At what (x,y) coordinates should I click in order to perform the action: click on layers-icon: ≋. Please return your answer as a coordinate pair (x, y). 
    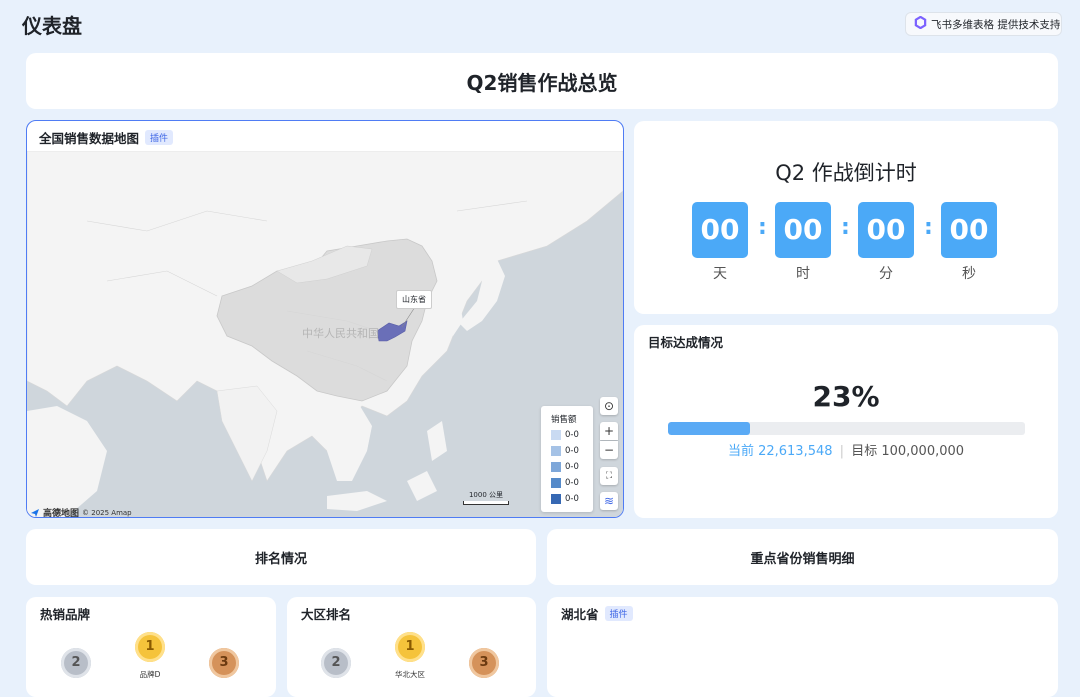
    Looking at the image, I should click on (609, 501).